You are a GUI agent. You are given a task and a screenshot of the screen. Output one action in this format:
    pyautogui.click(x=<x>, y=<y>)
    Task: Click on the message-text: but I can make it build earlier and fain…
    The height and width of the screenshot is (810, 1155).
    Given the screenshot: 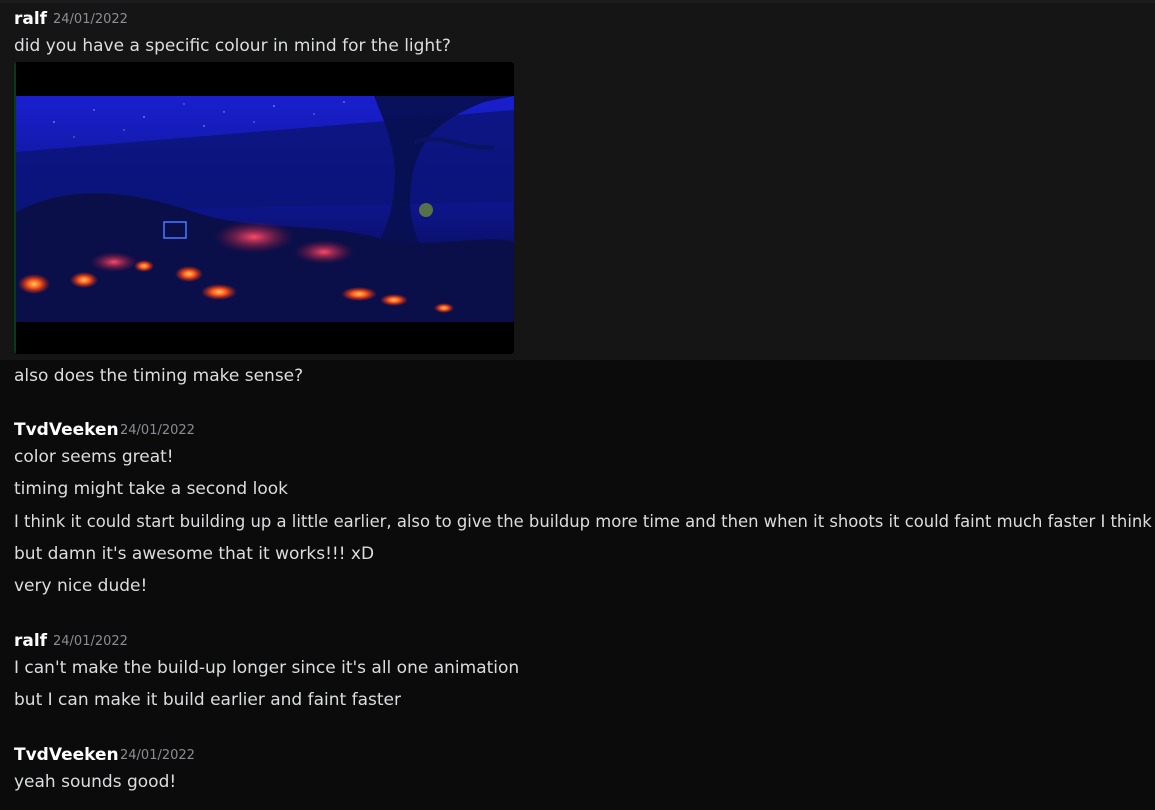 What is the action you would take?
    pyautogui.click(x=207, y=700)
    